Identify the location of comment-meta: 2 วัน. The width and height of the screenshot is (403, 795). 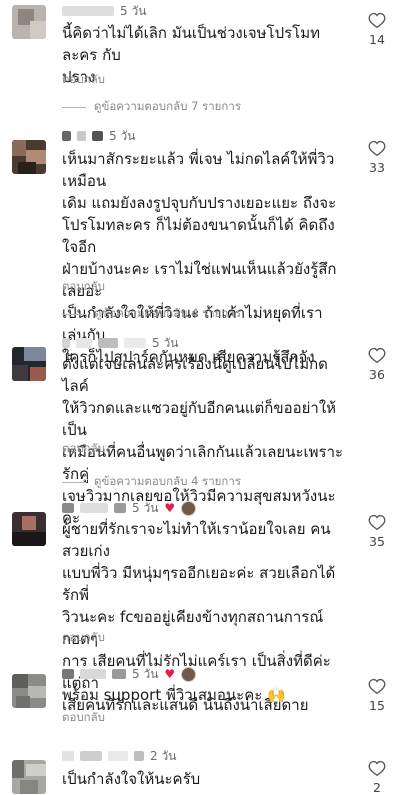
(119, 756).